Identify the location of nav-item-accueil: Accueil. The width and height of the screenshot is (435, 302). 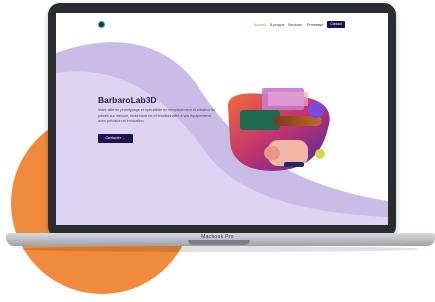
(260, 25).